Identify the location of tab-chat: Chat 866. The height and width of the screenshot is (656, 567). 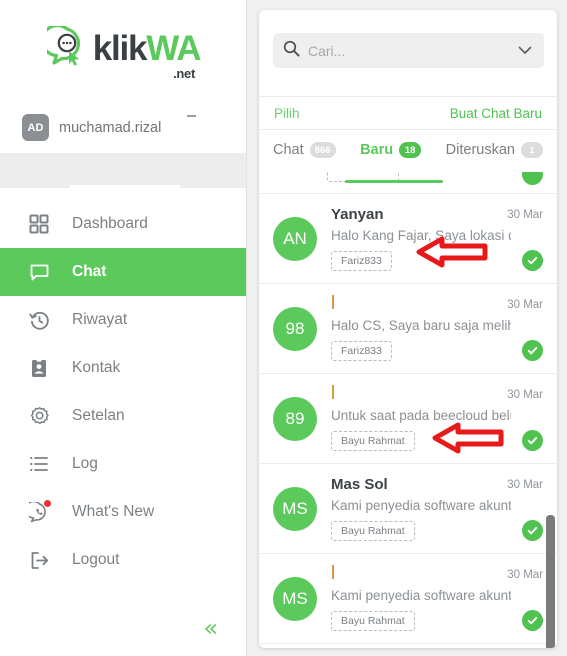
(304, 150).